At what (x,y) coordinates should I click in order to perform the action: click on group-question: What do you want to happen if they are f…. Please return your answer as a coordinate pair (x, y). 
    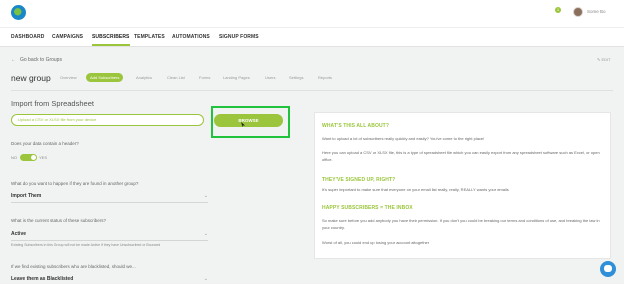
    Looking at the image, I should click on (75, 183).